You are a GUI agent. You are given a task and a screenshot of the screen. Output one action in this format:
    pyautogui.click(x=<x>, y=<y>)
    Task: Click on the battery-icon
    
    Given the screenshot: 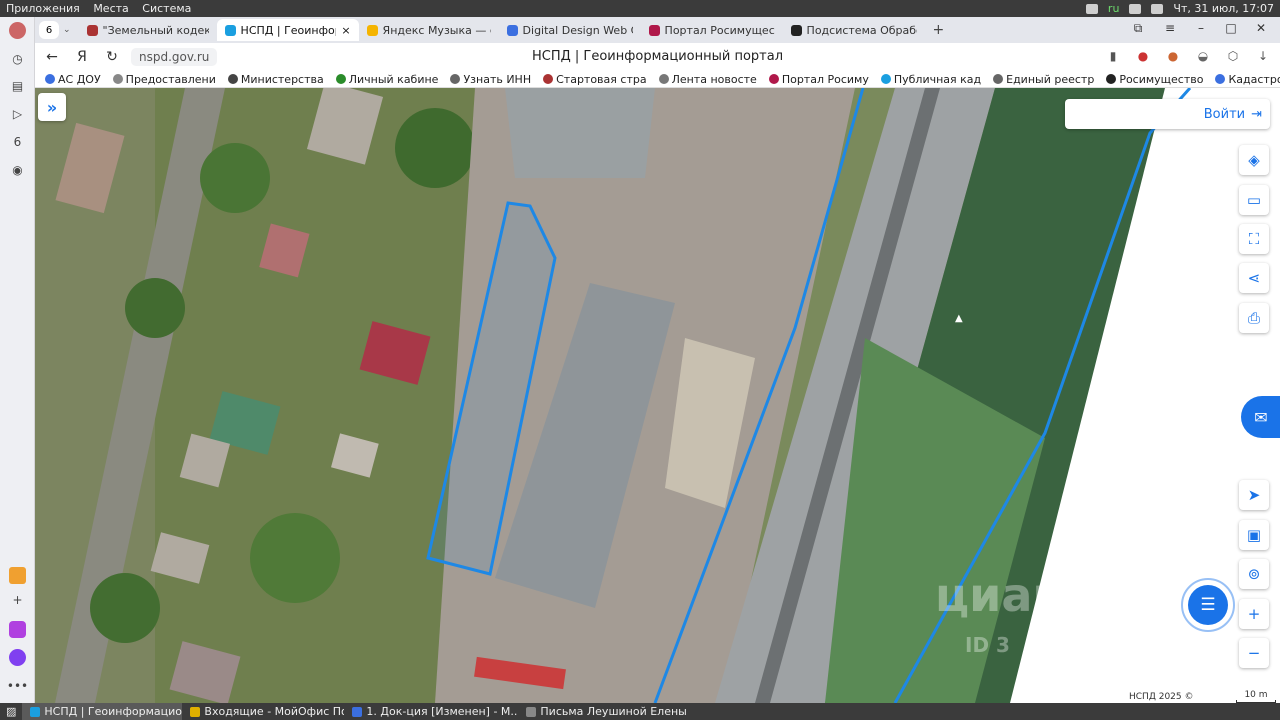 What is the action you would take?
    pyautogui.click(x=1157, y=8)
    